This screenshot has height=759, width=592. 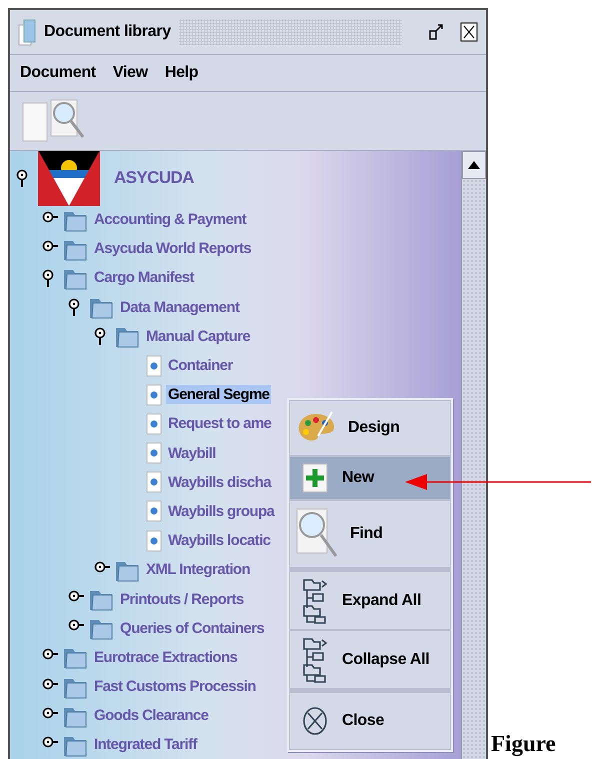 What do you see at coordinates (370, 659) in the screenshot?
I see `context-menu-item: Collapse All` at bounding box center [370, 659].